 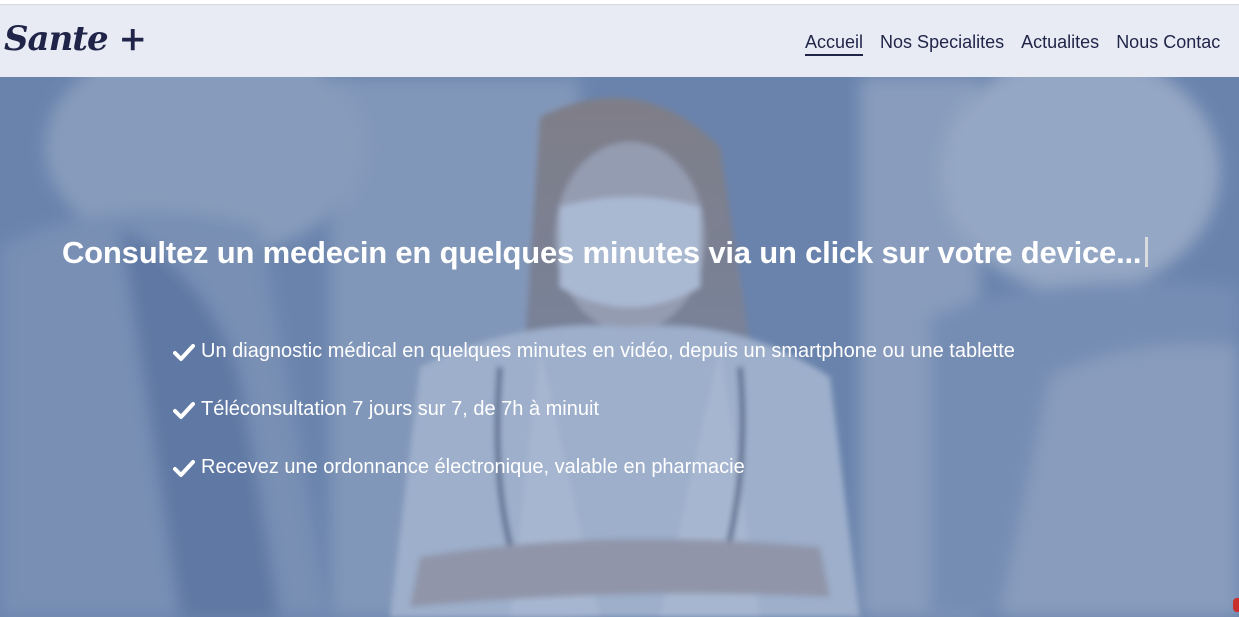 I want to click on logo: Sante +, so click(x=75, y=39).